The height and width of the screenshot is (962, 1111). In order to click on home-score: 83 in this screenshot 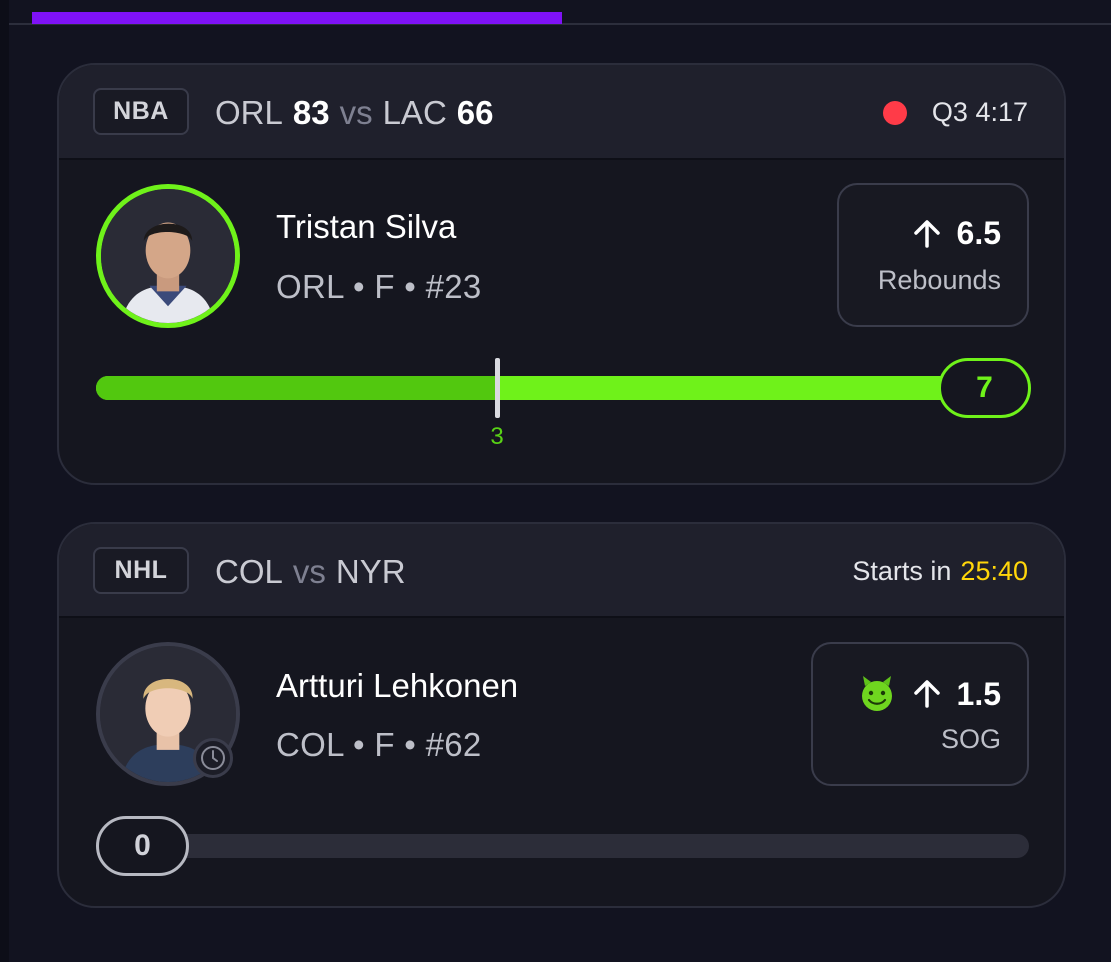, I will do `click(311, 112)`.